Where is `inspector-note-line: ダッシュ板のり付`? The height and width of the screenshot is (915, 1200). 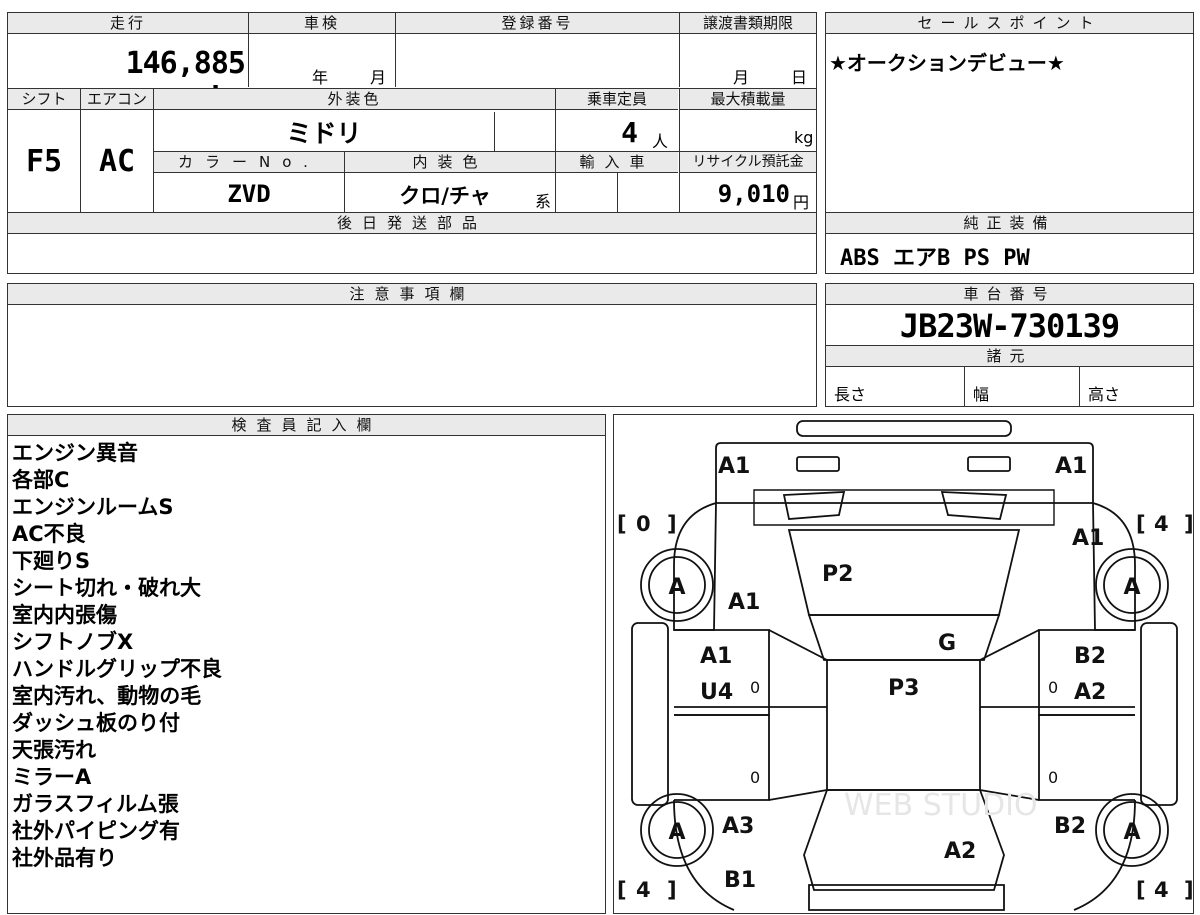 inspector-note-line: ダッシュ板のり付 is located at coordinates (96, 723).